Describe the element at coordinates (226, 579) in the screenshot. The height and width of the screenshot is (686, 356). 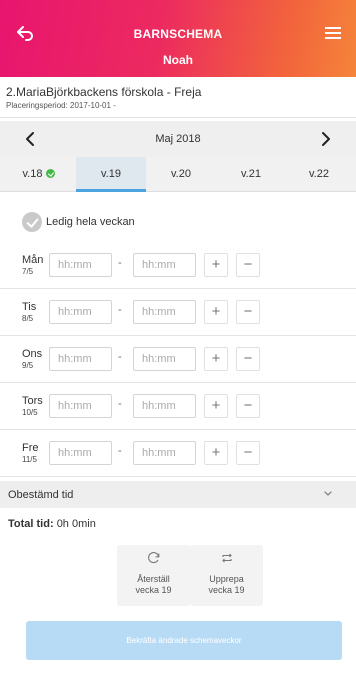
I see `repeat-label-line1: Upprepa` at that location.